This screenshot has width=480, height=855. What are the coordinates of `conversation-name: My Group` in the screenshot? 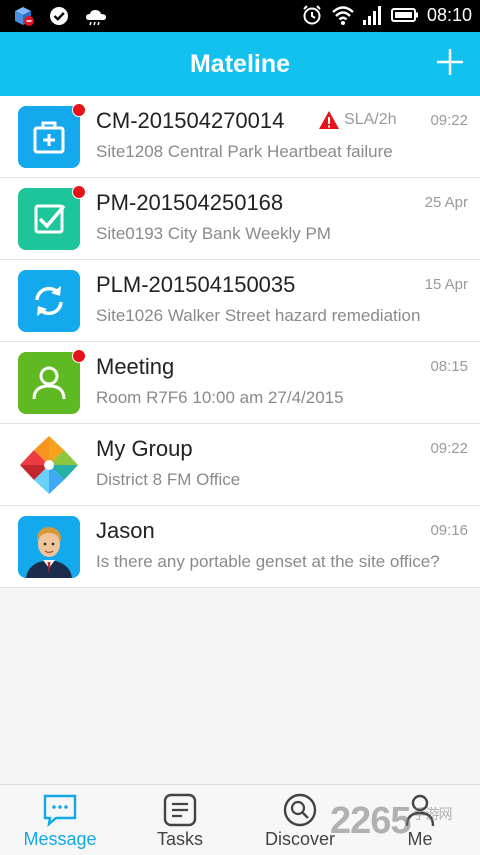 It's located at (144, 448).